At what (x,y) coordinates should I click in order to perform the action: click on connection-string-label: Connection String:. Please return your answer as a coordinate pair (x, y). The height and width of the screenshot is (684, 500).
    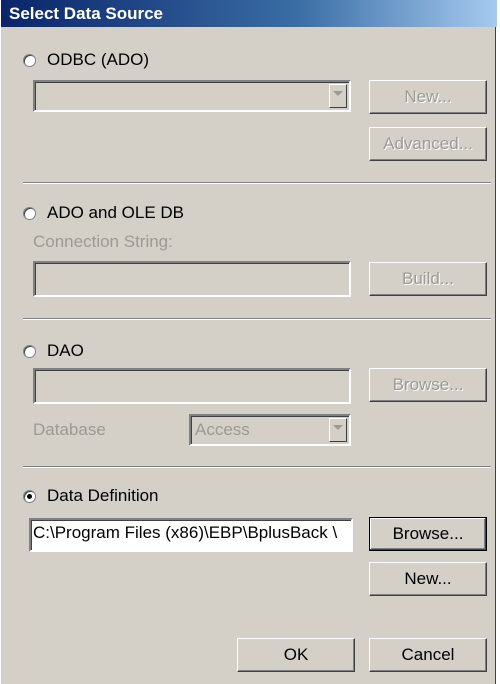
    Looking at the image, I should click on (103, 241).